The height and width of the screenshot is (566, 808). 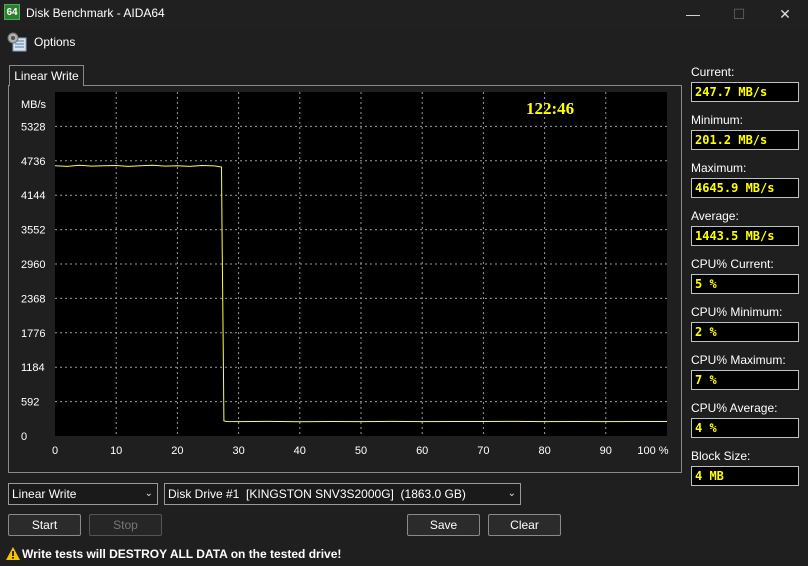 What do you see at coordinates (34, 105) in the screenshot?
I see `y-axis-unit-label: MB/s` at bounding box center [34, 105].